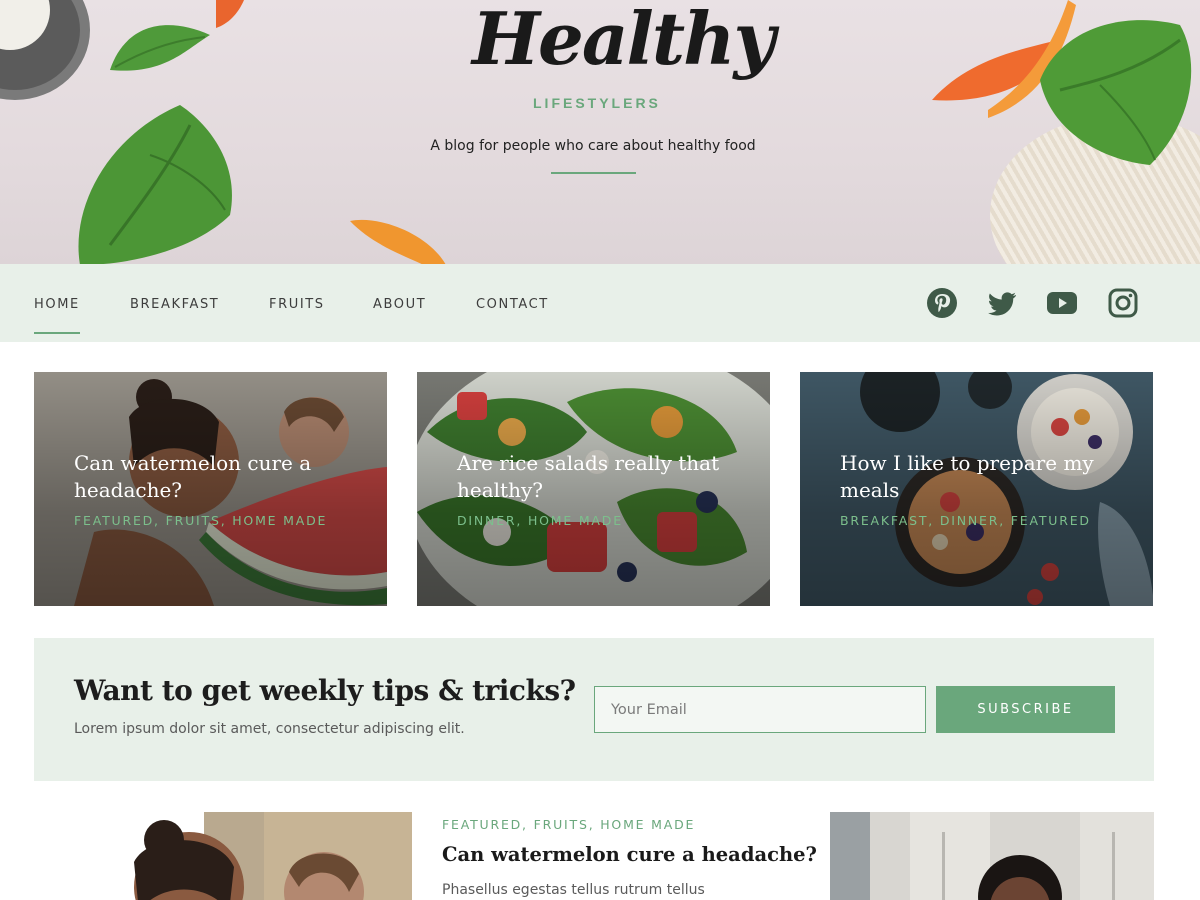  Describe the element at coordinates (603, 103) in the screenshot. I see `logo-subtitle: LIFESTYLERS` at that location.